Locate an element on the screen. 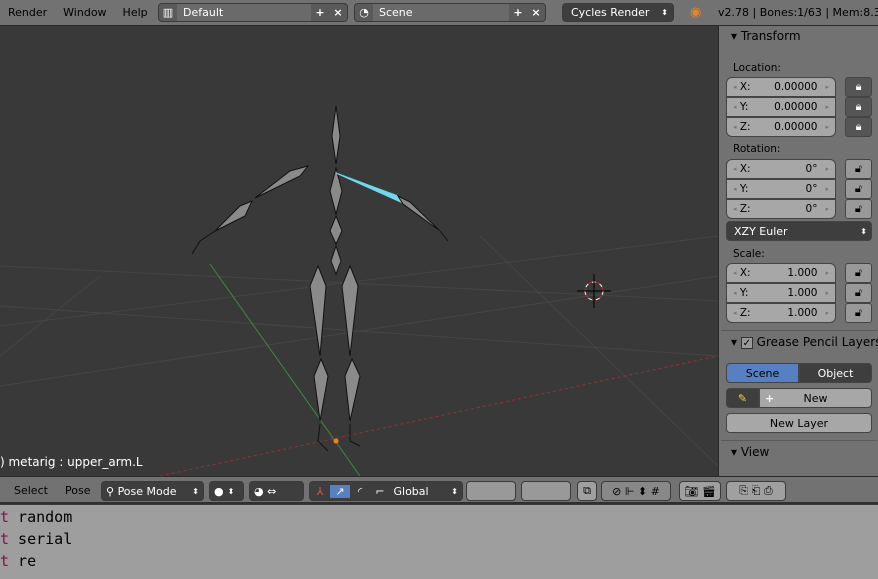 This screenshot has height=579, width=878. menu-window: Window is located at coordinates (84, 12).